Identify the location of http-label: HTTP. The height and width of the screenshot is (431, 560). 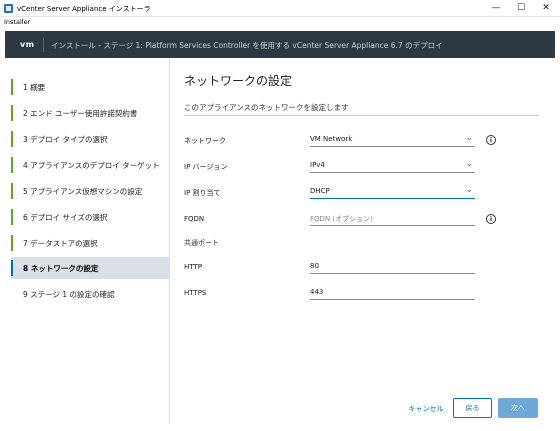
(193, 267).